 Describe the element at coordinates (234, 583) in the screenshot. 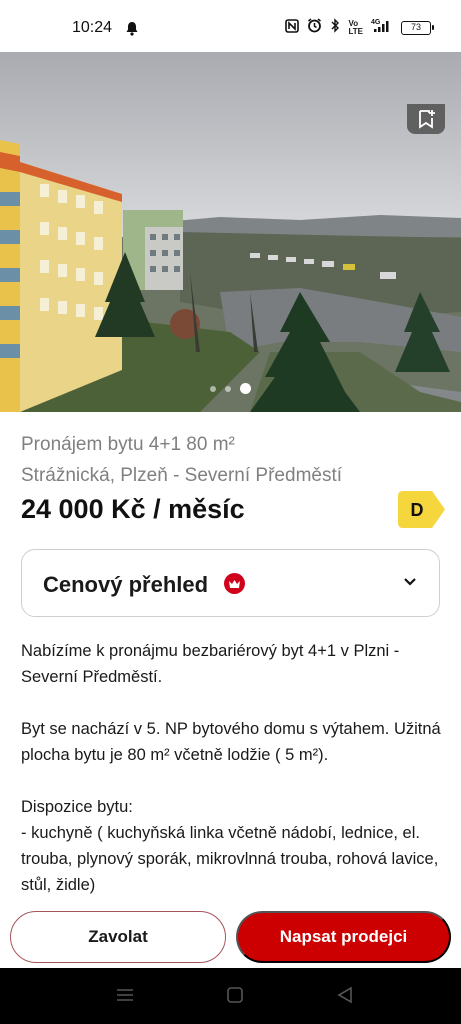

I see `crown-icon` at that location.